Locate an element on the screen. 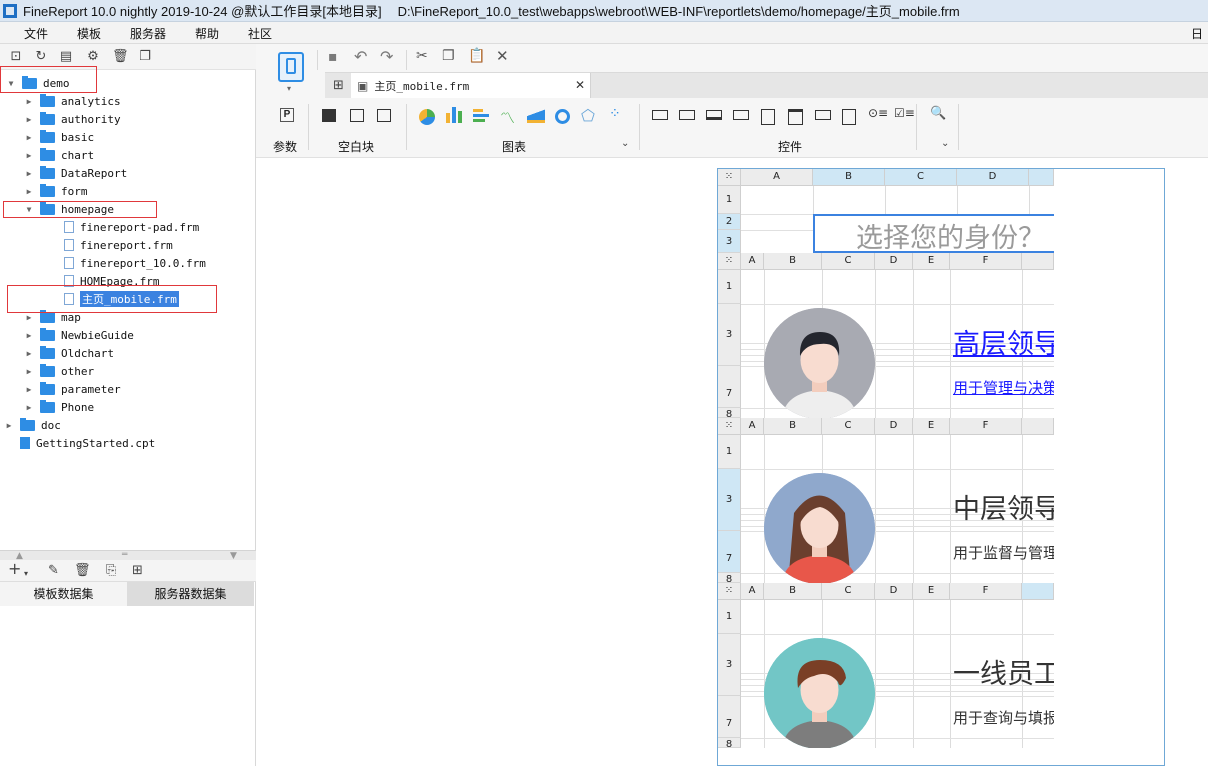 This screenshot has height=766, width=1208. menu-file: 文件 is located at coordinates (36, 33).